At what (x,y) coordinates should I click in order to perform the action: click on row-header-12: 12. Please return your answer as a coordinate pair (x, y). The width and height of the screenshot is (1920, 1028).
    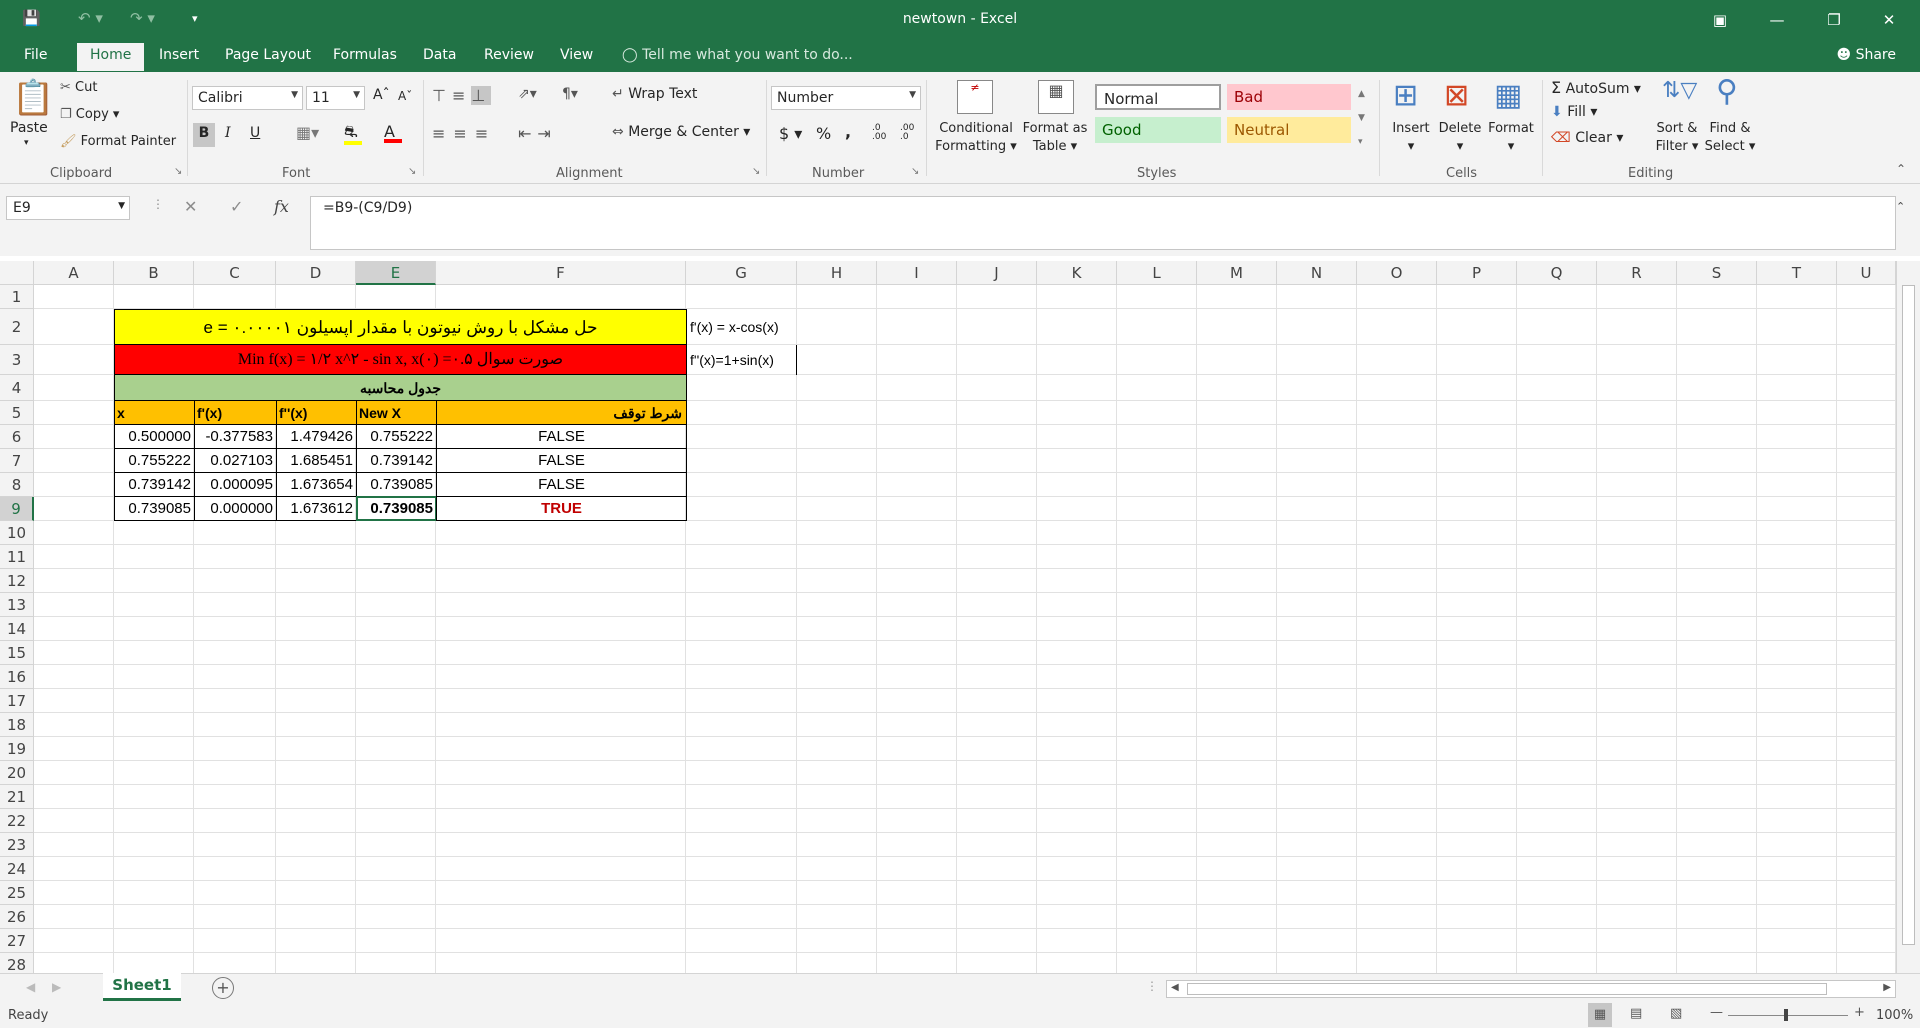
    Looking at the image, I should click on (17, 581).